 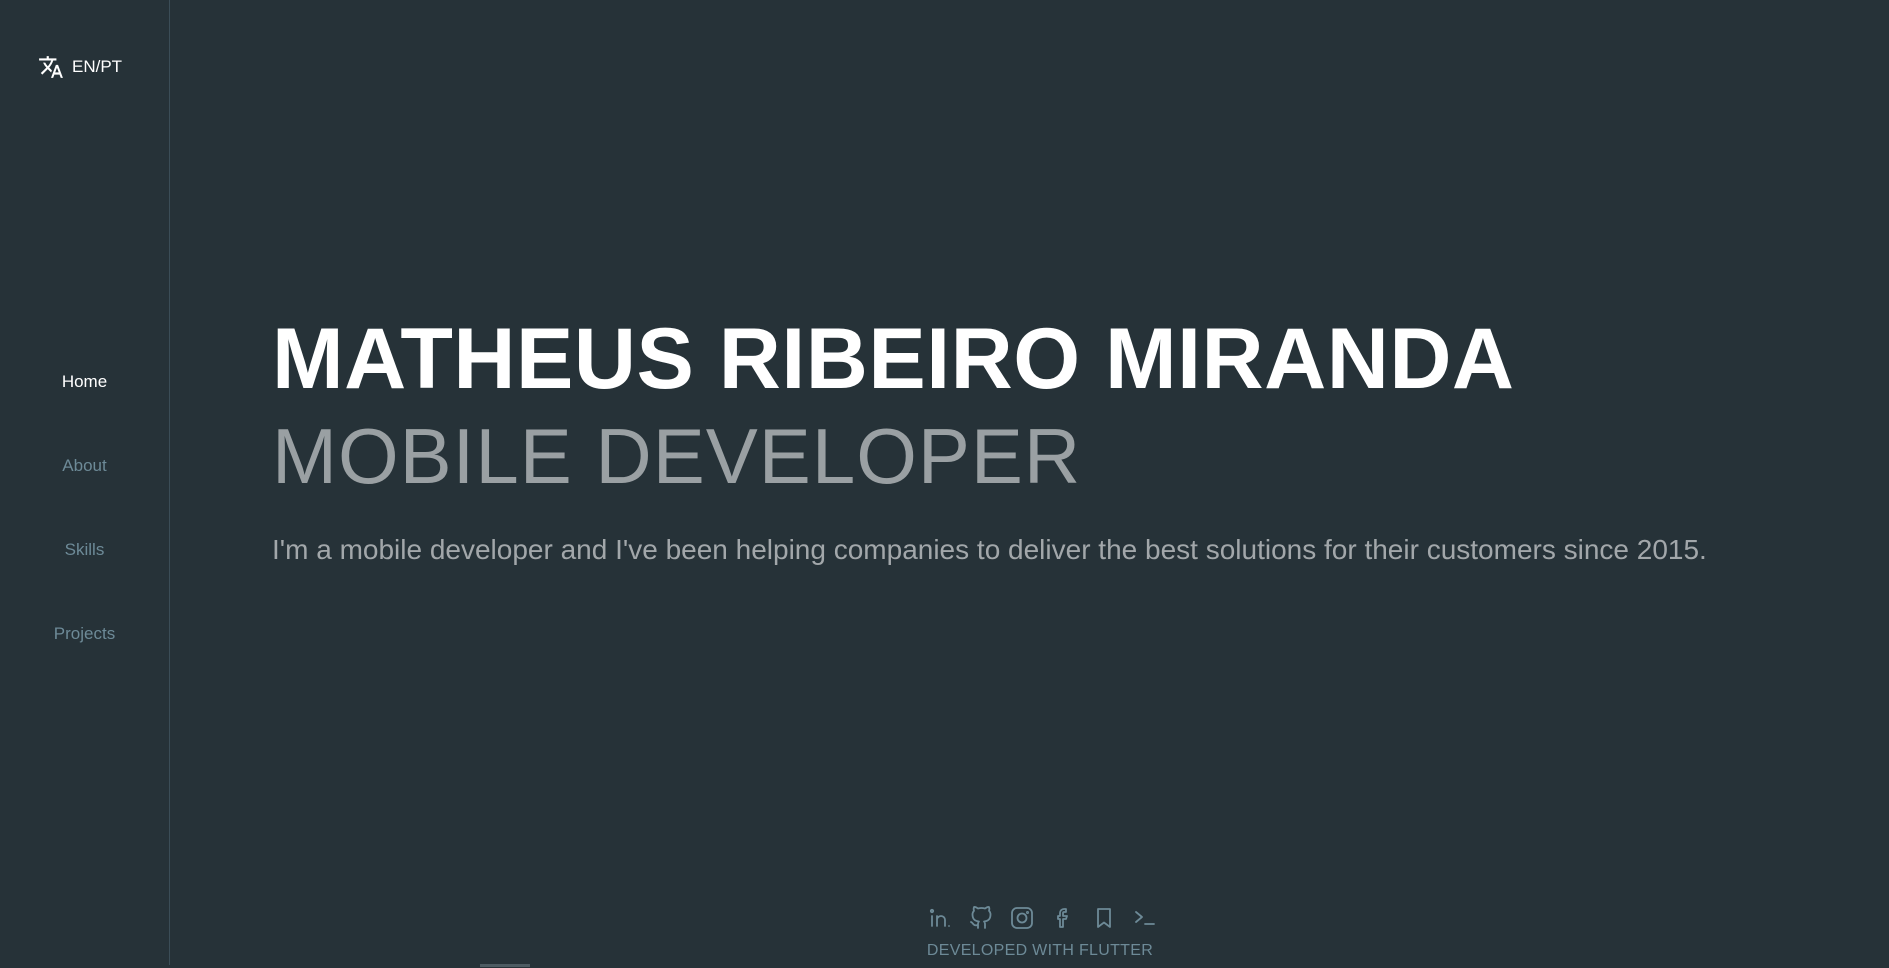 I want to click on bookmark-icon, so click(x=1103, y=917).